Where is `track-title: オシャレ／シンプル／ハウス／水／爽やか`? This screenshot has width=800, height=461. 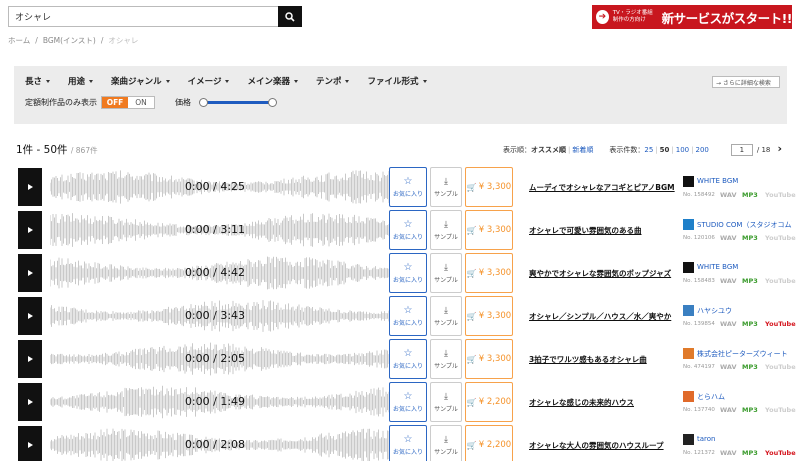
track-title: オシャレ／シンプル／ハウス／水／爽やか is located at coordinates (600, 316).